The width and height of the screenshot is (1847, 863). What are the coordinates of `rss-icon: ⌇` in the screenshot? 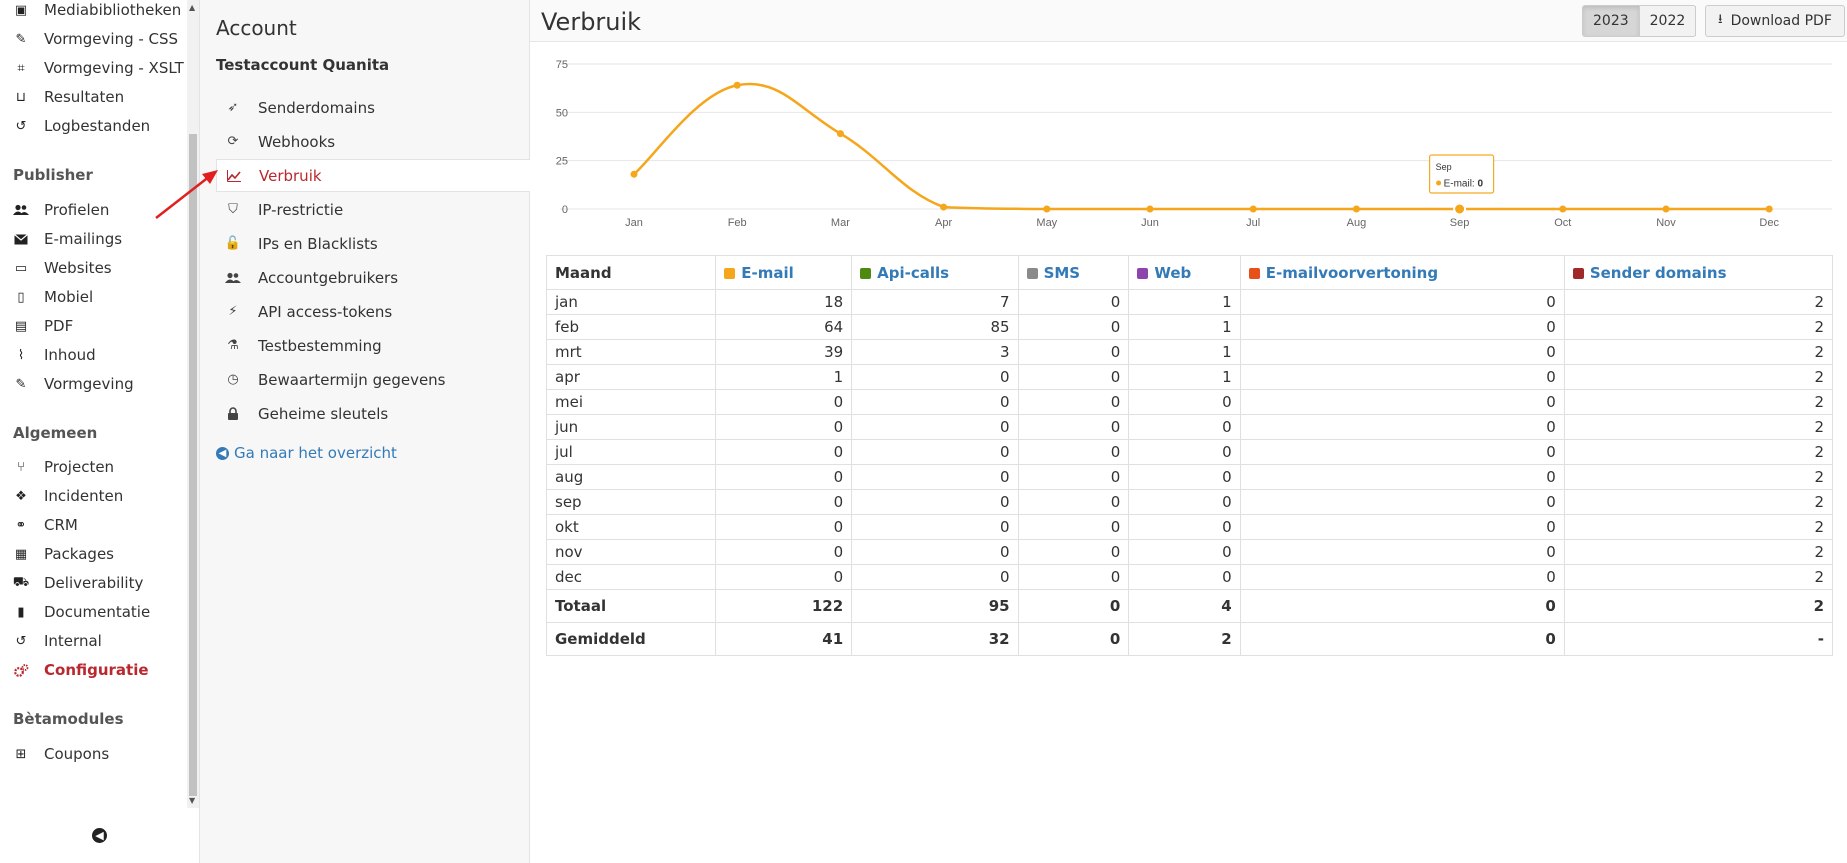 It's located at (21, 355).